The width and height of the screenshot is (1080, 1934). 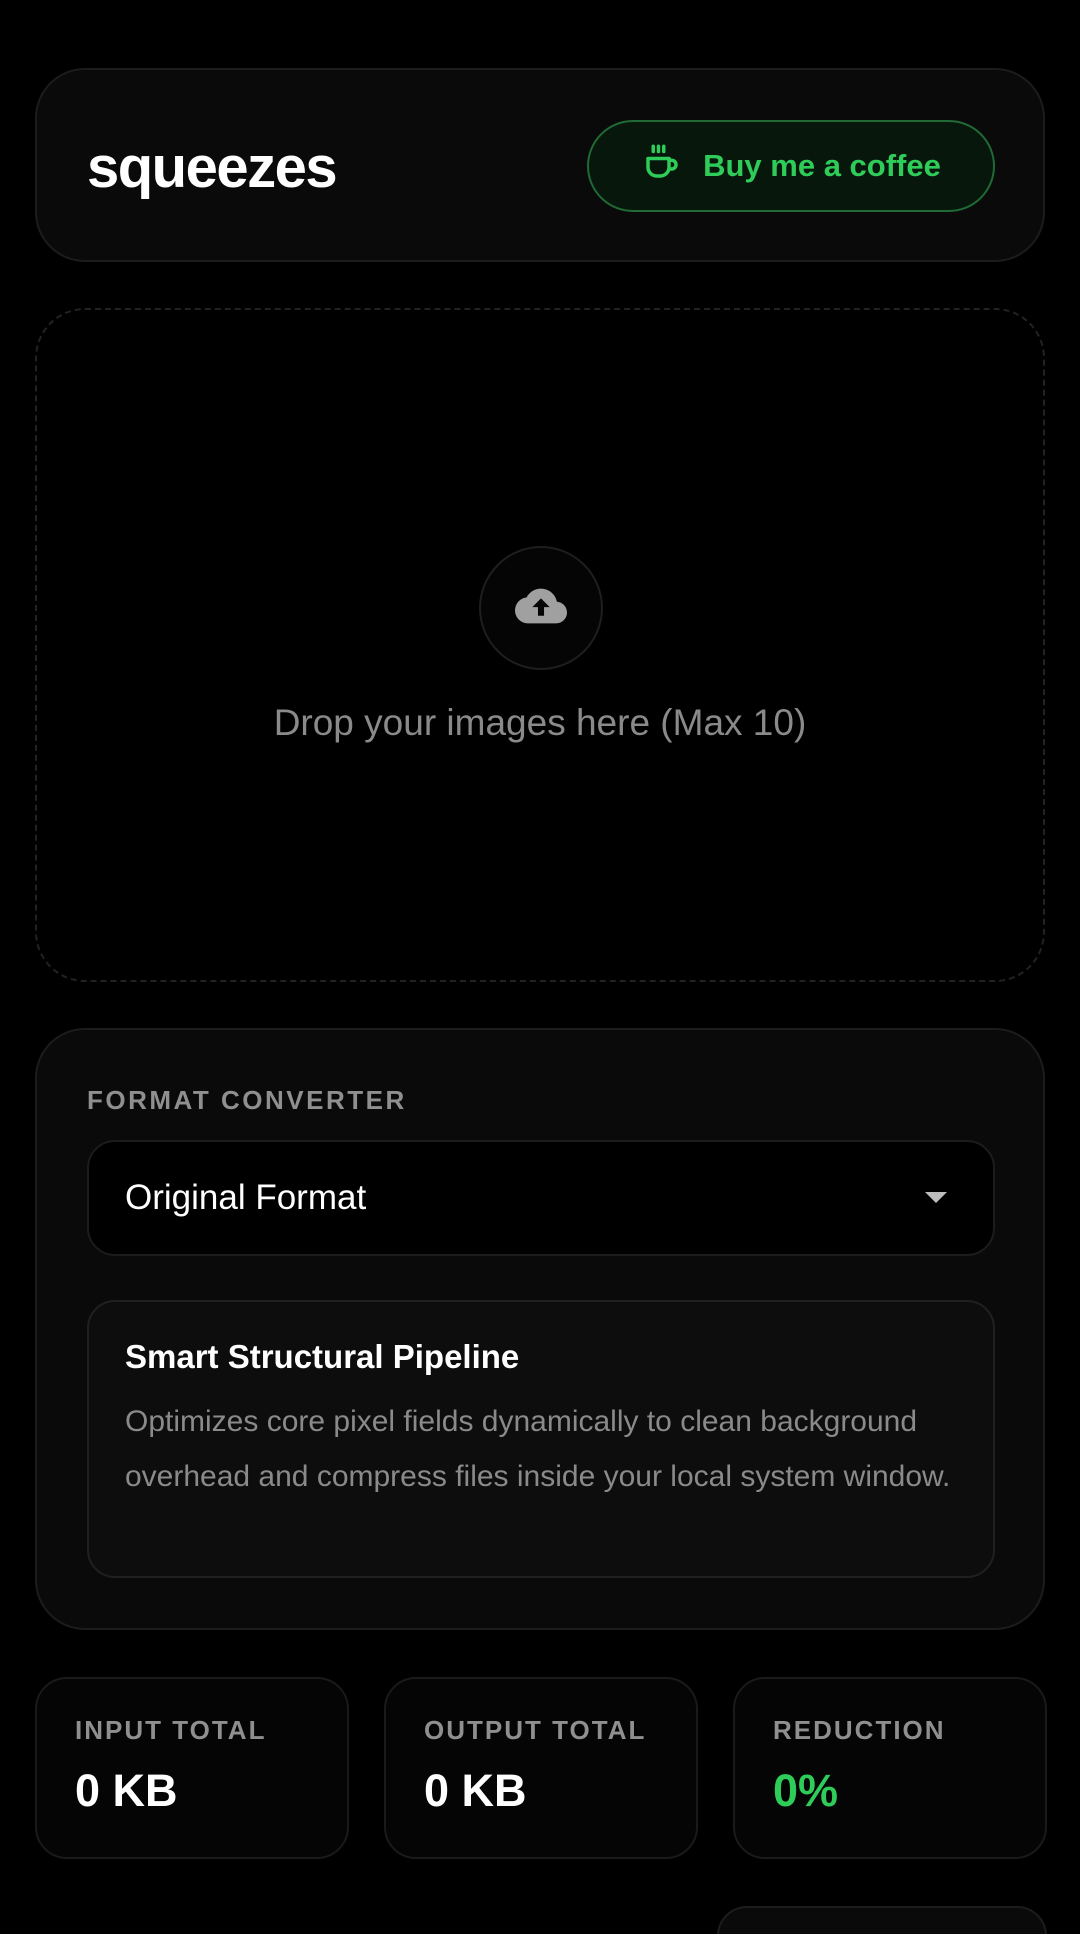 I want to click on pipeline-title: Smart Structural Pipeline, so click(x=322, y=1356).